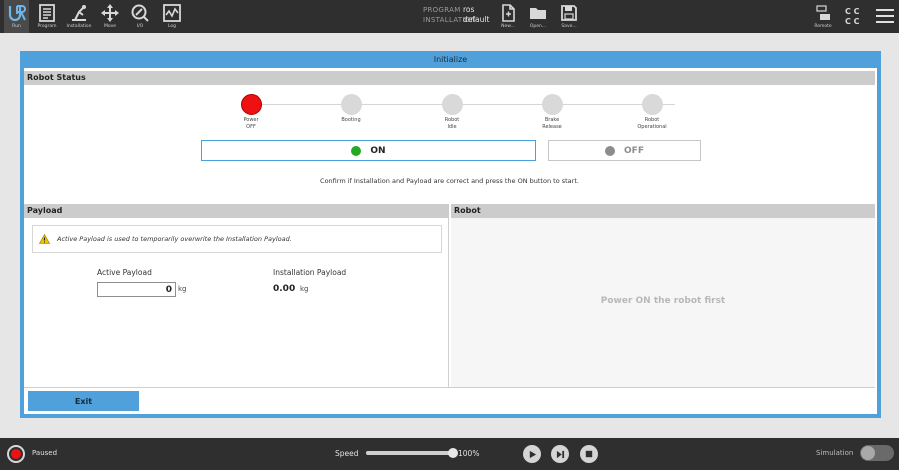 The image size is (899, 470). Describe the element at coordinates (83, 401) in the screenshot. I see `exit-button: Exit` at that location.